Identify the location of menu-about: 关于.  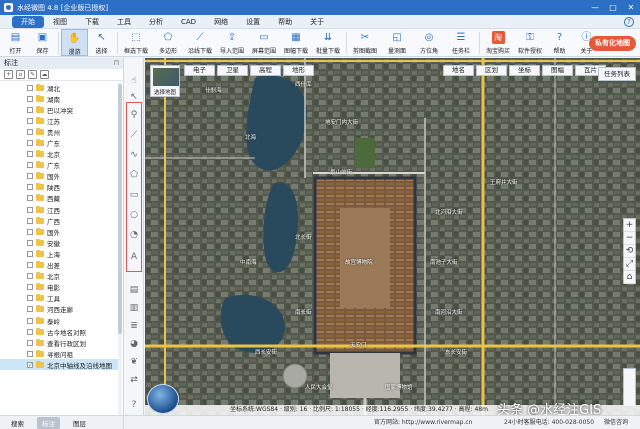
(317, 22).